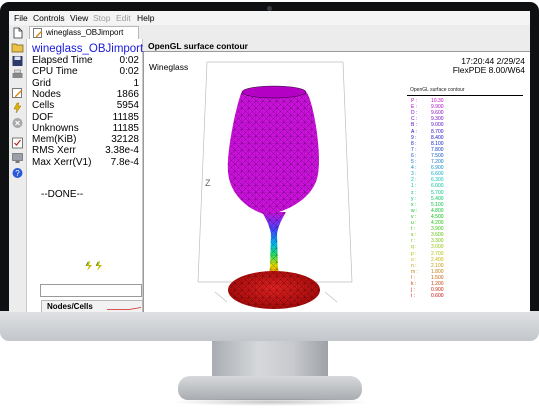 The image size is (539, 410). I want to click on stat-key: Nodes, so click(46, 94).